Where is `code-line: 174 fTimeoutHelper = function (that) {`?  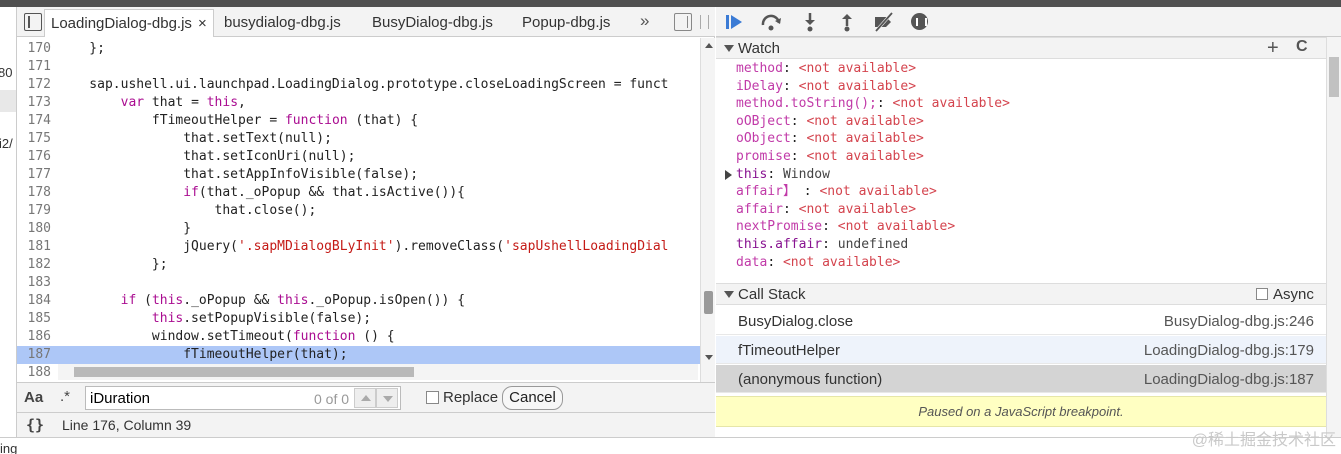 code-line: 174 fTimeoutHelper = function (that) { is located at coordinates (358, 121).